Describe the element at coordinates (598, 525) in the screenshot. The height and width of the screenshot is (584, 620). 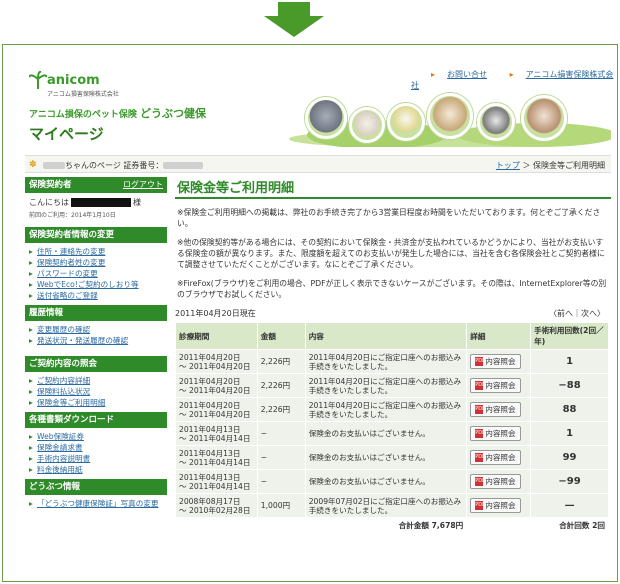
I see `total-count-value: 2回` at that location.